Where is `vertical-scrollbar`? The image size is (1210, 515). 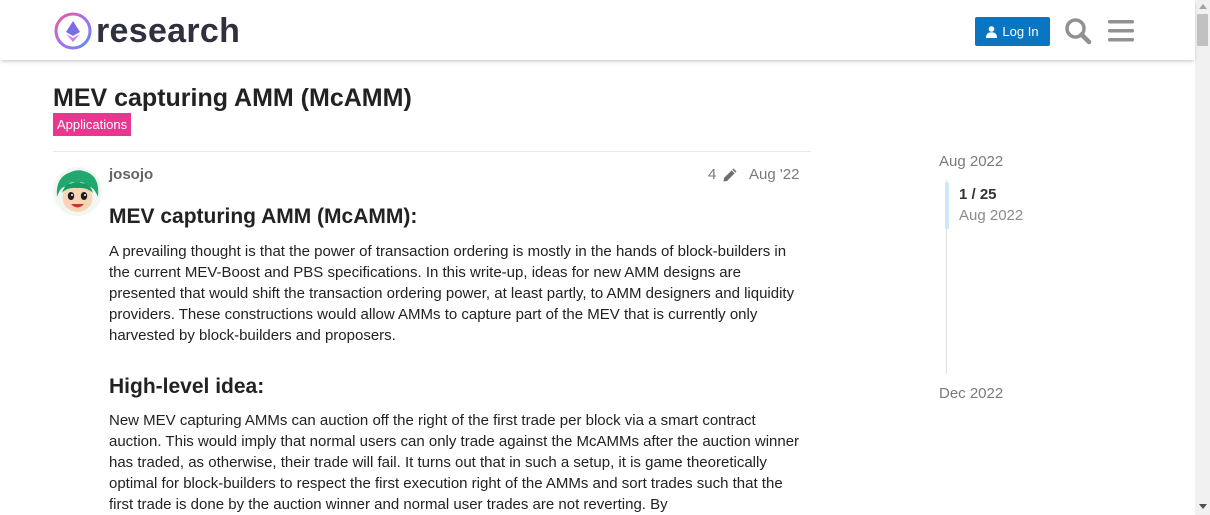
vertical-scrollbar is located at coordinates (1202, 257).